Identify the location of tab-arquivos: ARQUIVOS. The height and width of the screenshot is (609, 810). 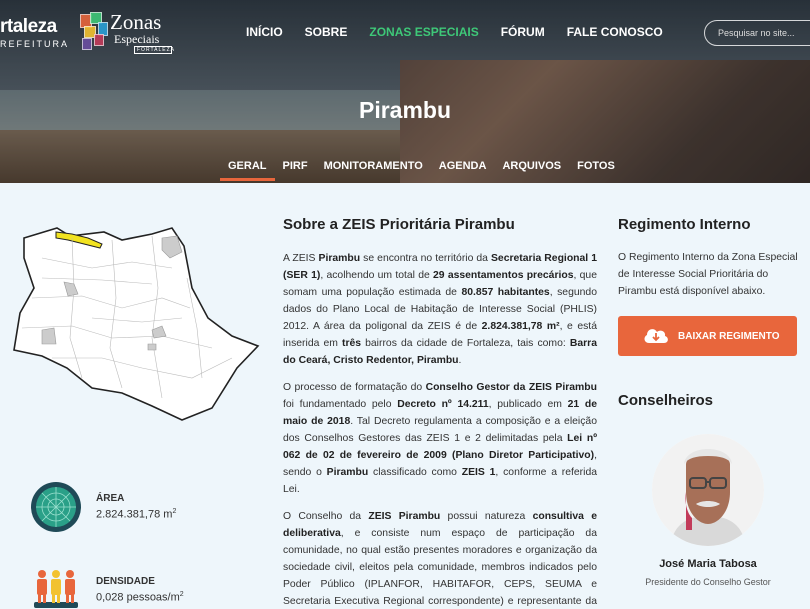
(531, 170).